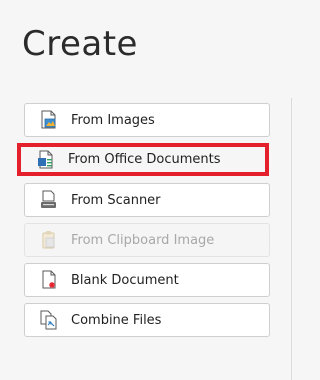 The image size is (320, 380). I want to click on combine-files-icon, so click(49, 320).